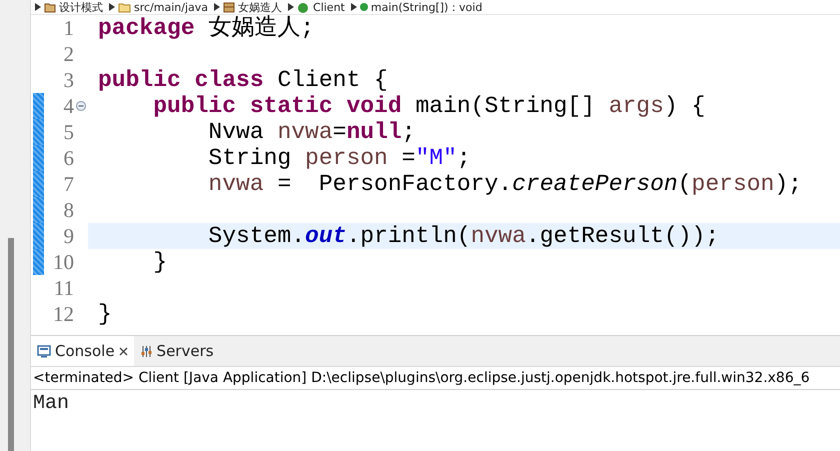  What do you see at coordinates (68, 28) in the screenshot?
I see `line-number: 1` at bounding box center [68, 28].